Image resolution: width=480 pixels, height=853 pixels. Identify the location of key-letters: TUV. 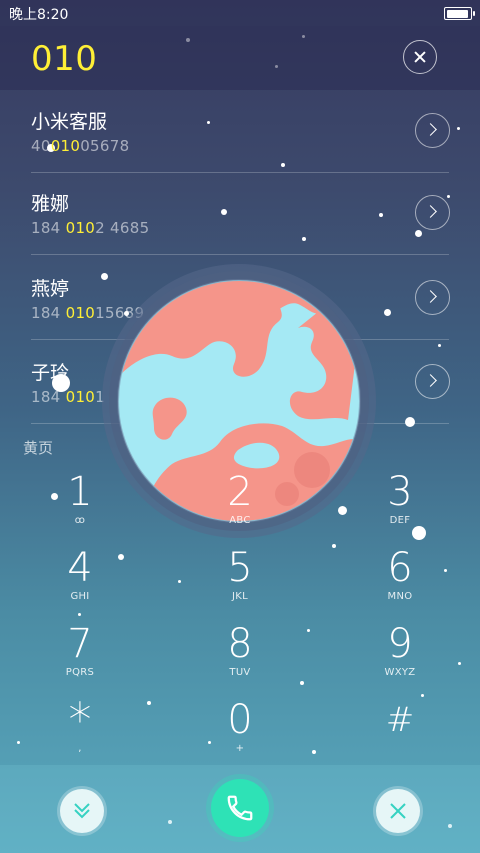
(240, 672).